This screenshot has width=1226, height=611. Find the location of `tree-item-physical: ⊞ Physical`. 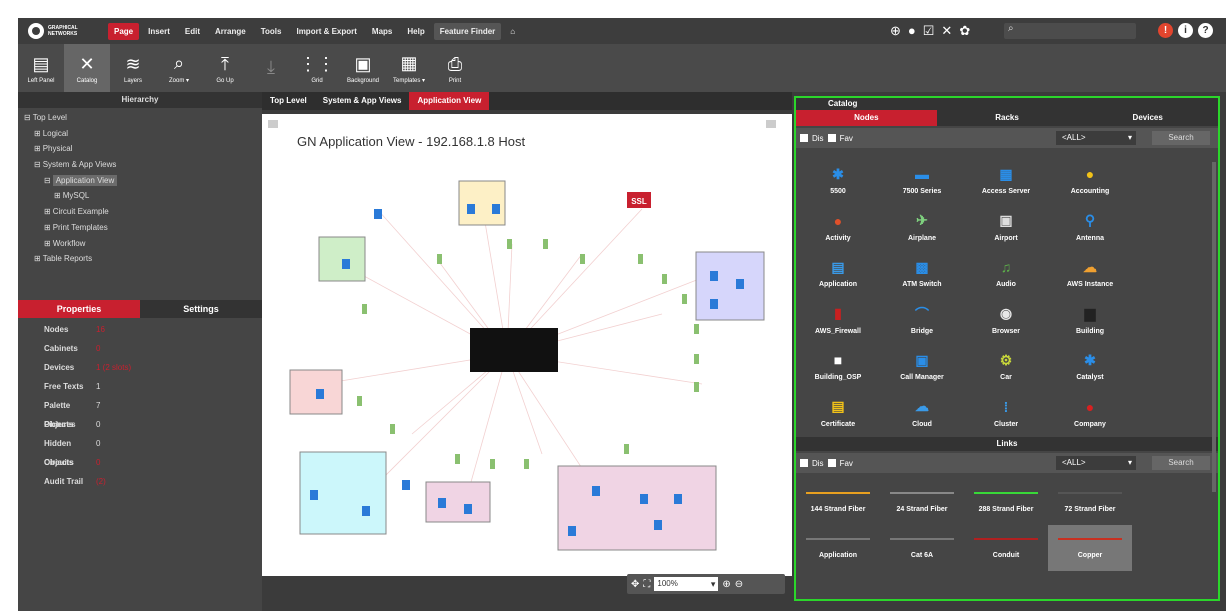

tree-item-physical: ⊞ Physical is located at coordinates (140, 149).